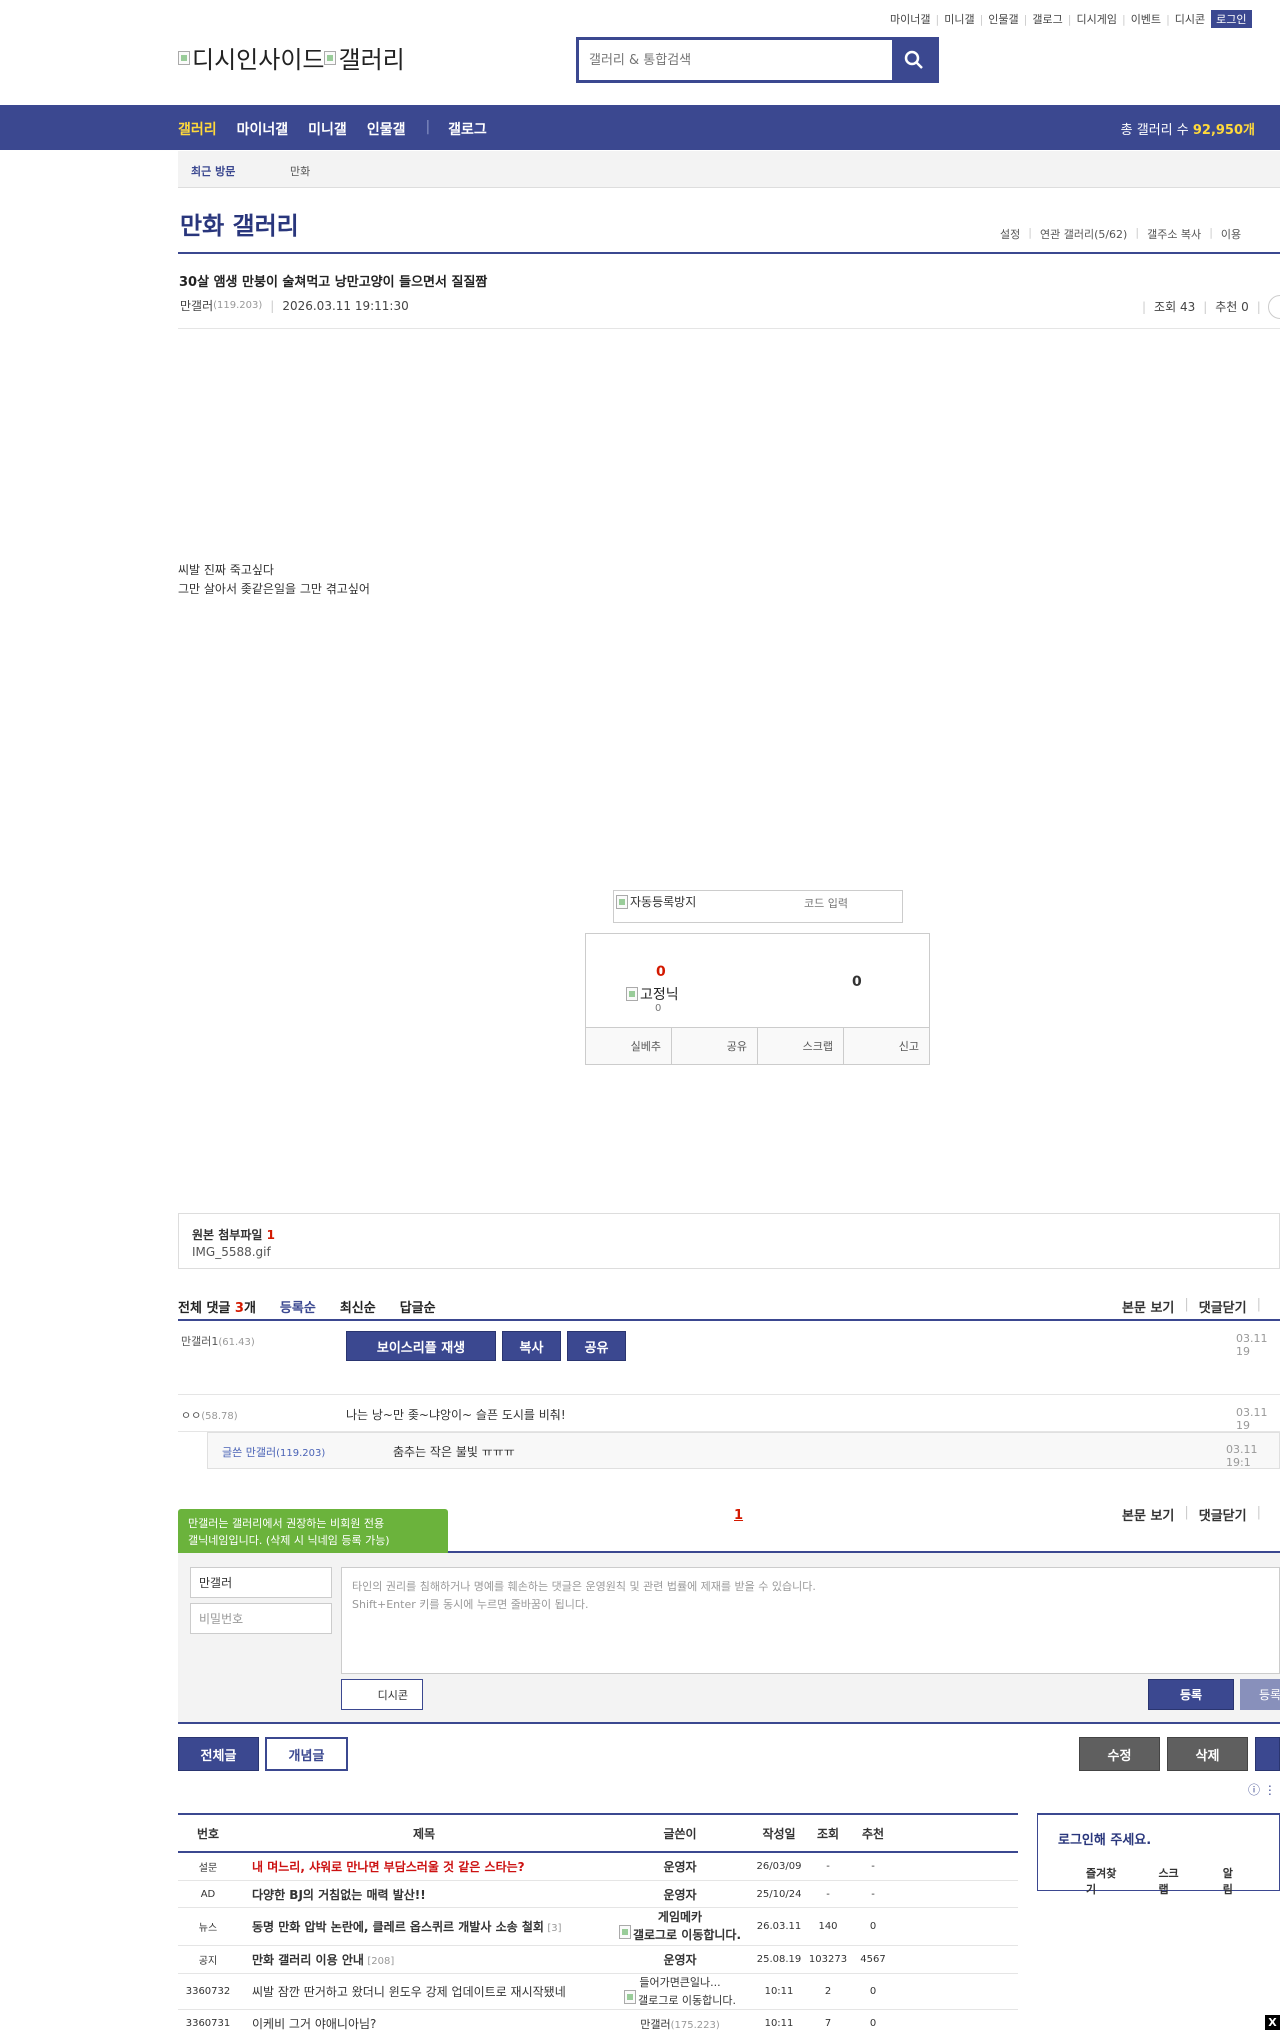 The height and width of the screenshot is (2031, 1280). I want to click on concept-posts-button: 개념글, so click(306, 1754).